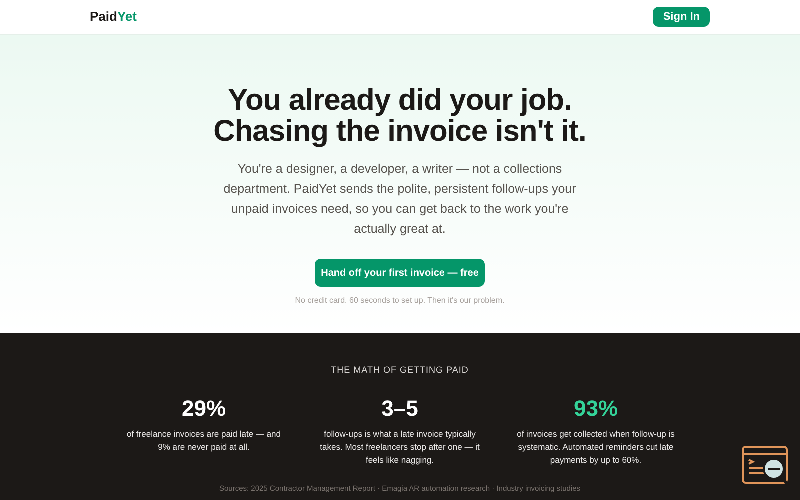  What do you see at coordinates (681, 17) in the screenshot?
I see `sign-in-button: Sign In` at bounding box center [681, 17].